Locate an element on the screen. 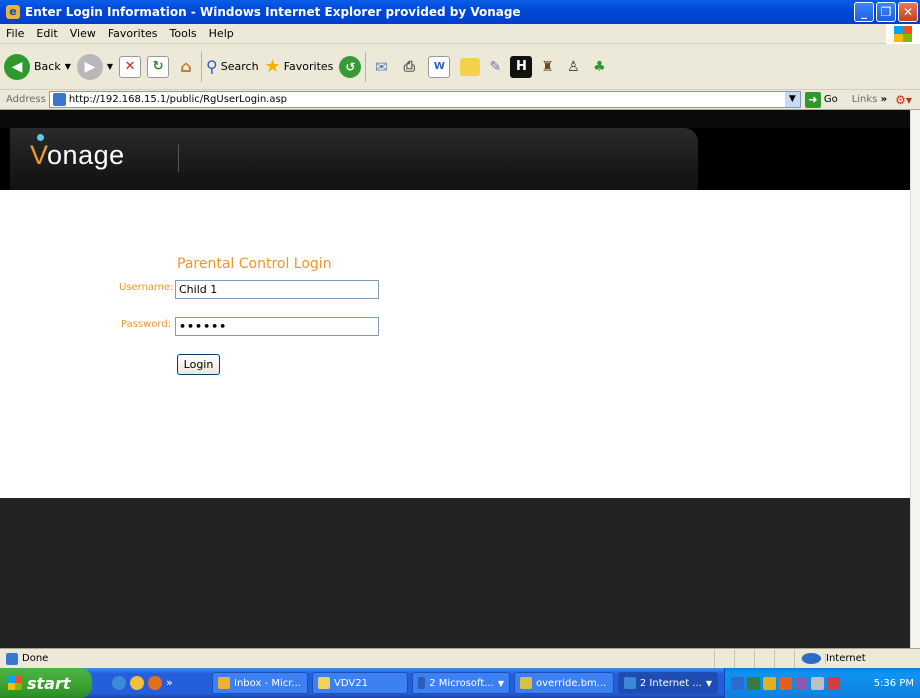  windows-logo-icon is located at coordinates (903, 34).